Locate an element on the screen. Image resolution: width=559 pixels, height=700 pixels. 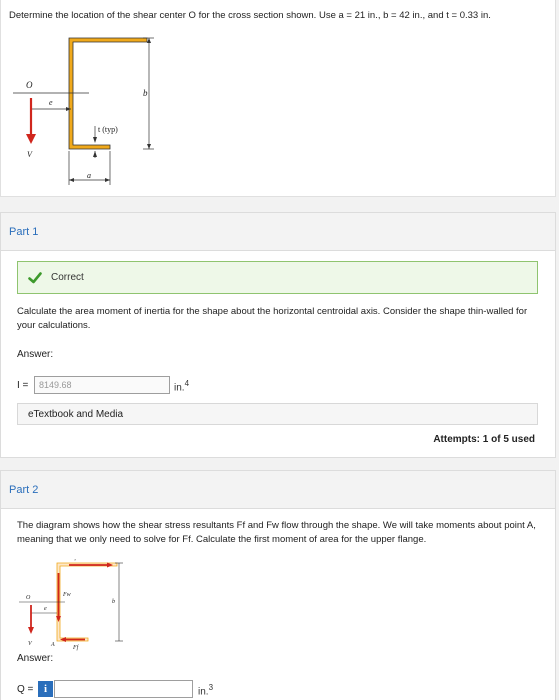
label-Fw: Fw is located at coordinates (66, 595).